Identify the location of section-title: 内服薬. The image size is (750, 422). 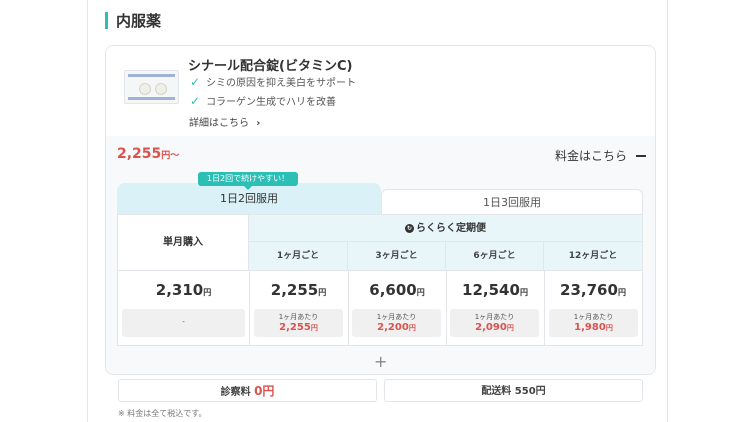
(139, 21).